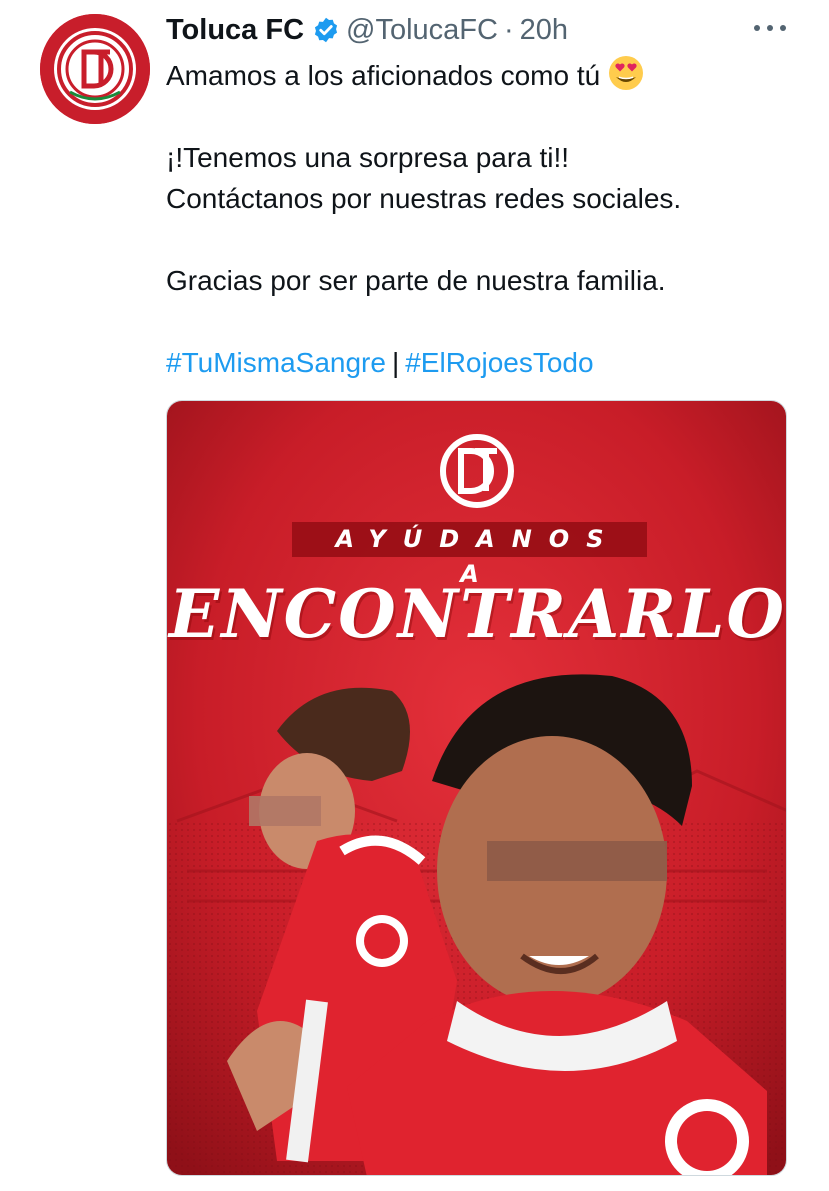 This screenshot has width=829, height=1191. What do you see at coordinates (477, 614) in the screenshot?
I see `poster-title: ENCONTRARLO` at bounding box center [477, 614].